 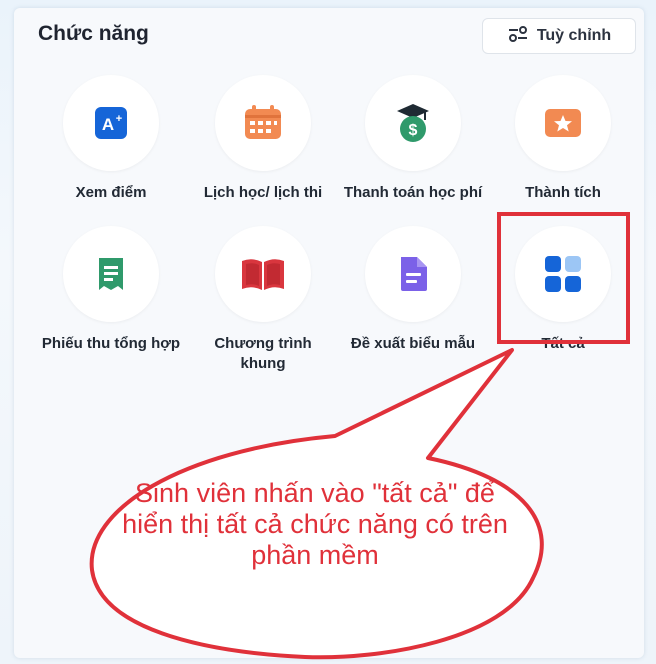 What do you see at coordinates (263, 123) in the screenshot?
I see `calendar-icon` at bounding box center [263, 123].